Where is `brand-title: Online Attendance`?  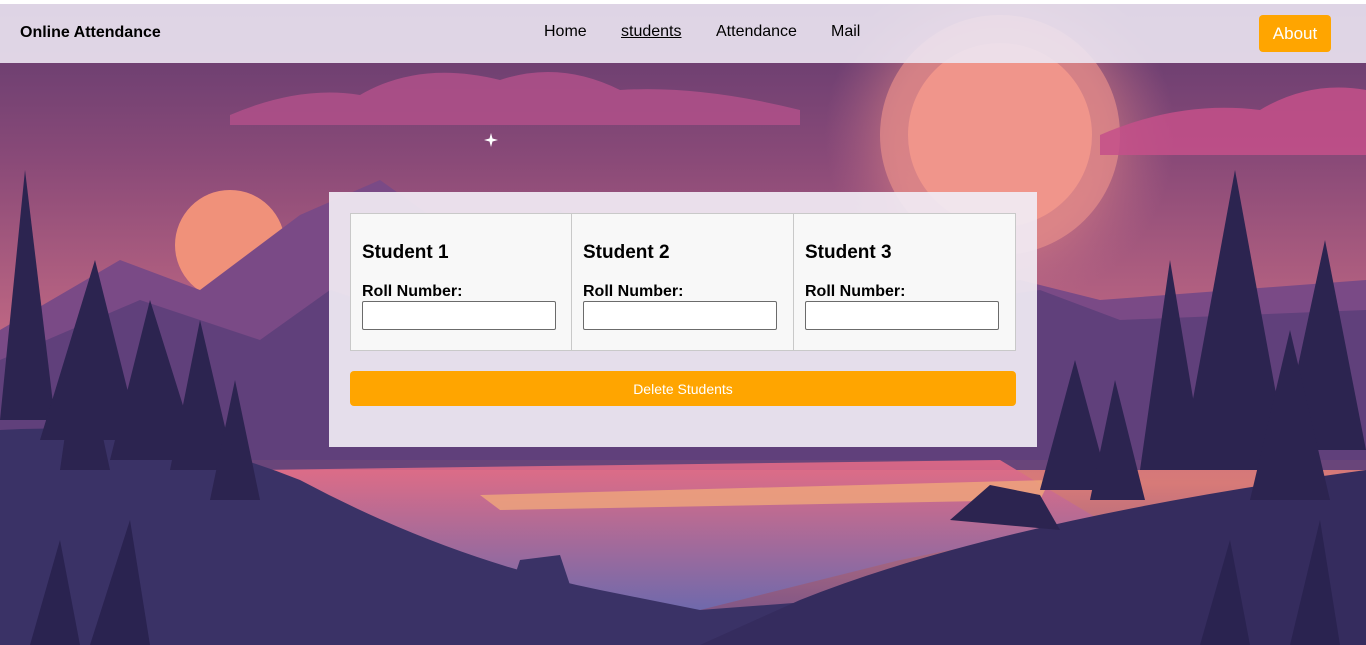 brand-title: Online Attendance is located at coordinates (90, 32).